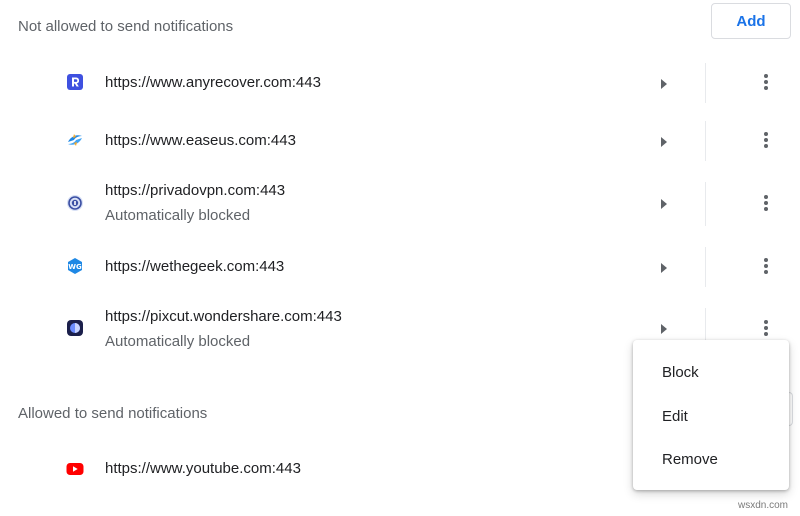 The width and height of the screenshot is (800, 516). What do you see at coordinates (711, 459) in the screenshot?
I see `menu-item-remove: Remove` at bounding box center [711, 459].